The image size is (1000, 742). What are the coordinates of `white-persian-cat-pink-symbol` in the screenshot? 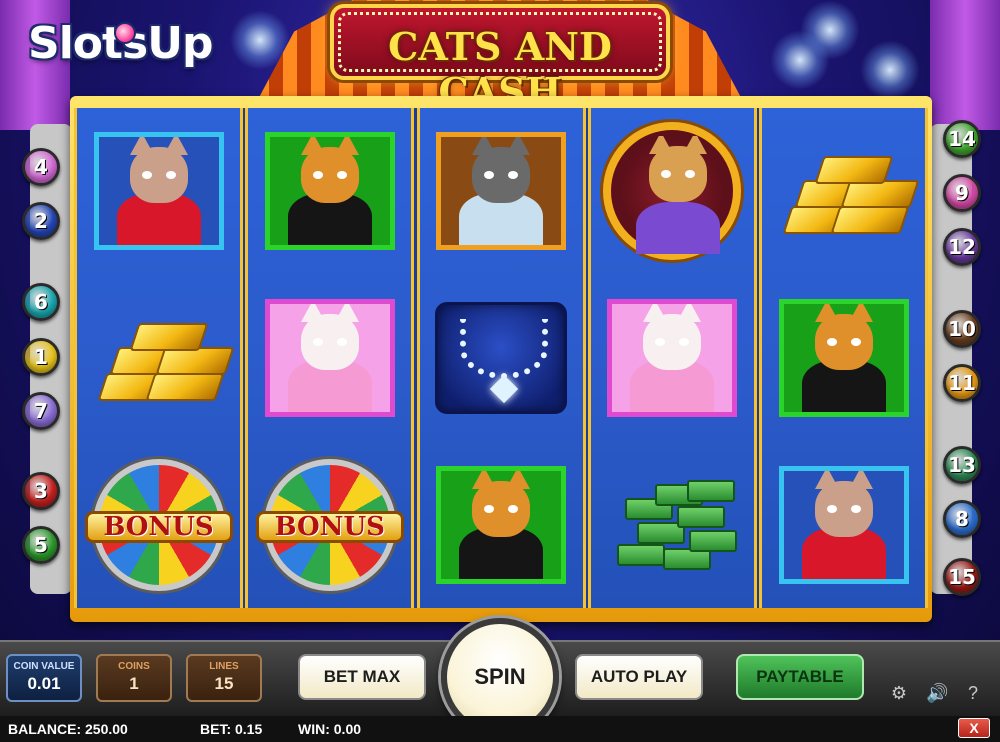 It's located at (329, 358).